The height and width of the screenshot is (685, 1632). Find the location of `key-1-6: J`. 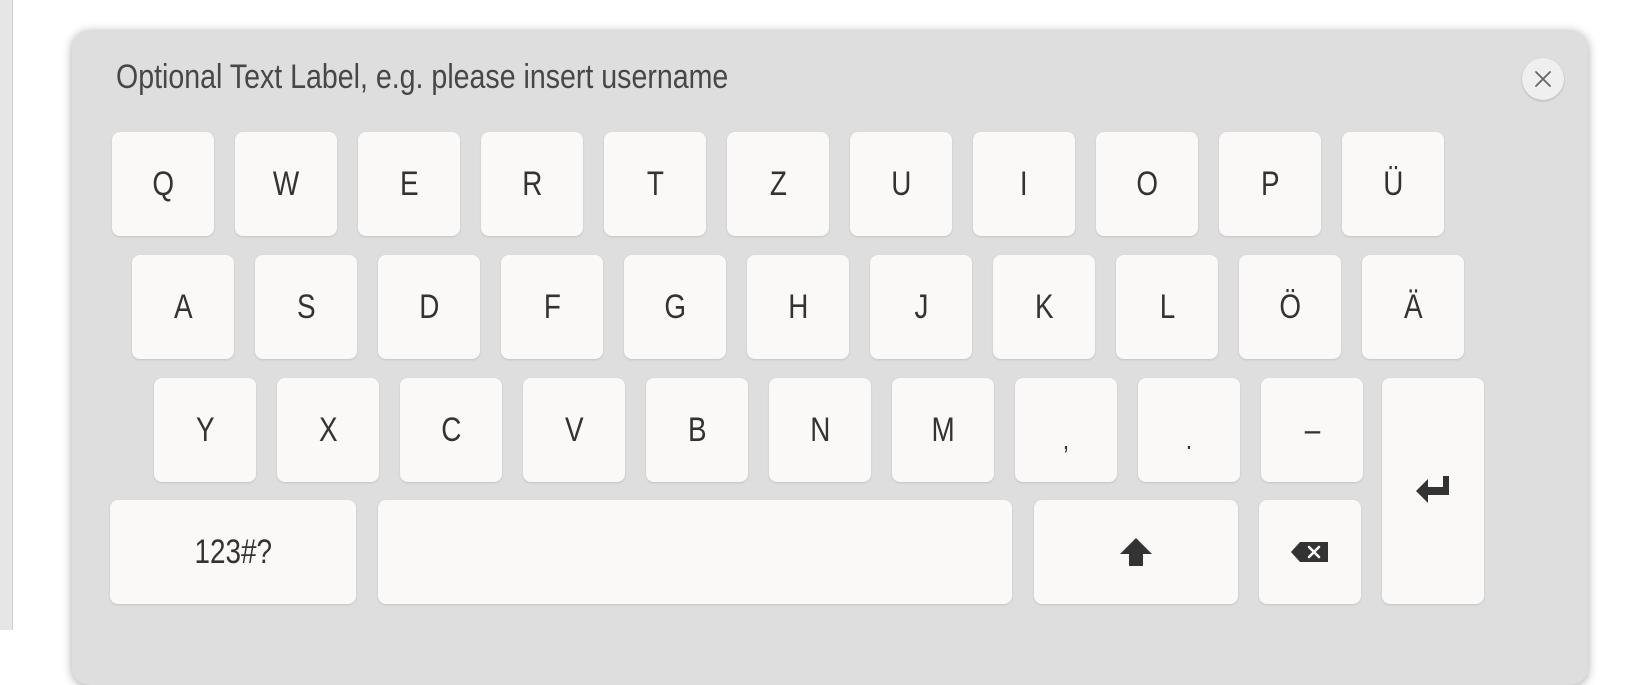

key-1-6: J is located at coordinates (921, 307).